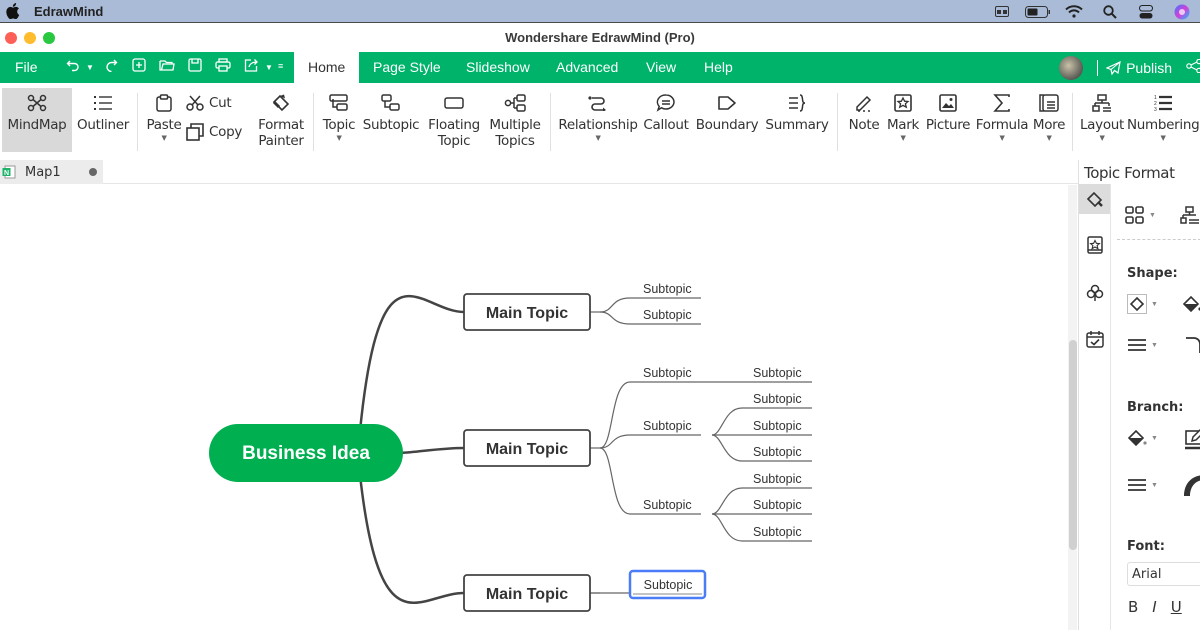 Image resolution: width=1200 pixels, height=635 pixels. I want to click on outliner-view-button: Outliner, so click(103, 112).